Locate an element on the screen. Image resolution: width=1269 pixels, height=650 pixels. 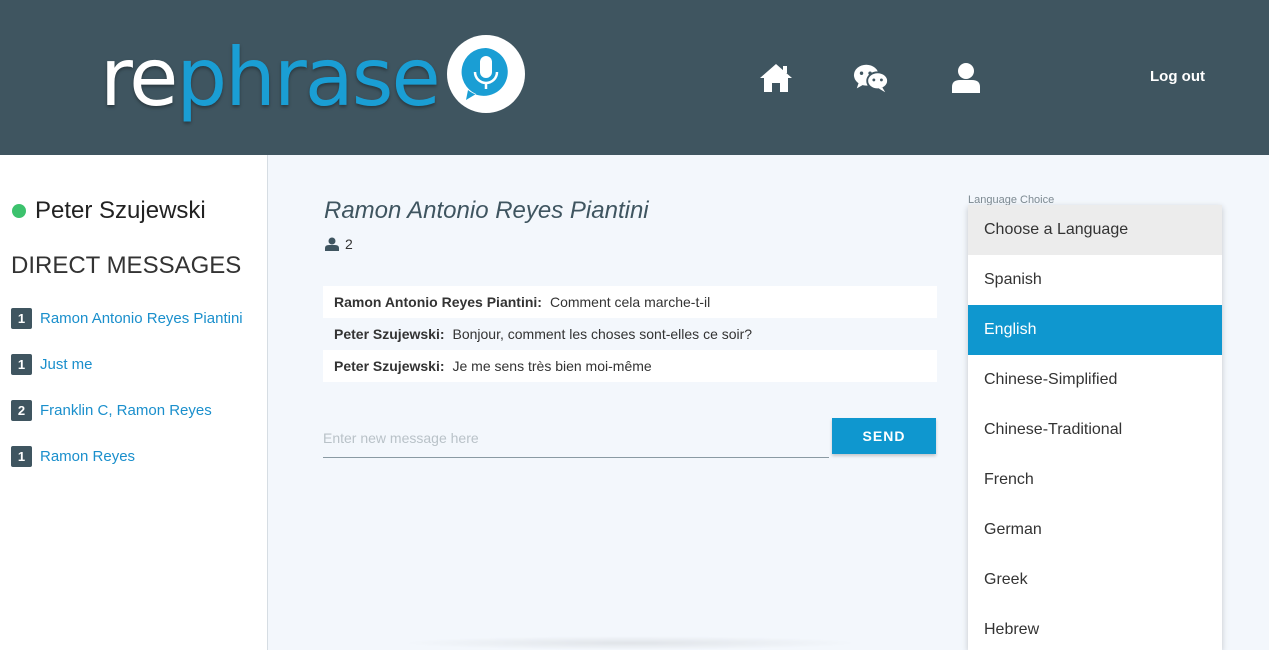
dm-item-label: Franklin C, Ramon Reyes is located at coordinates (126, 410).